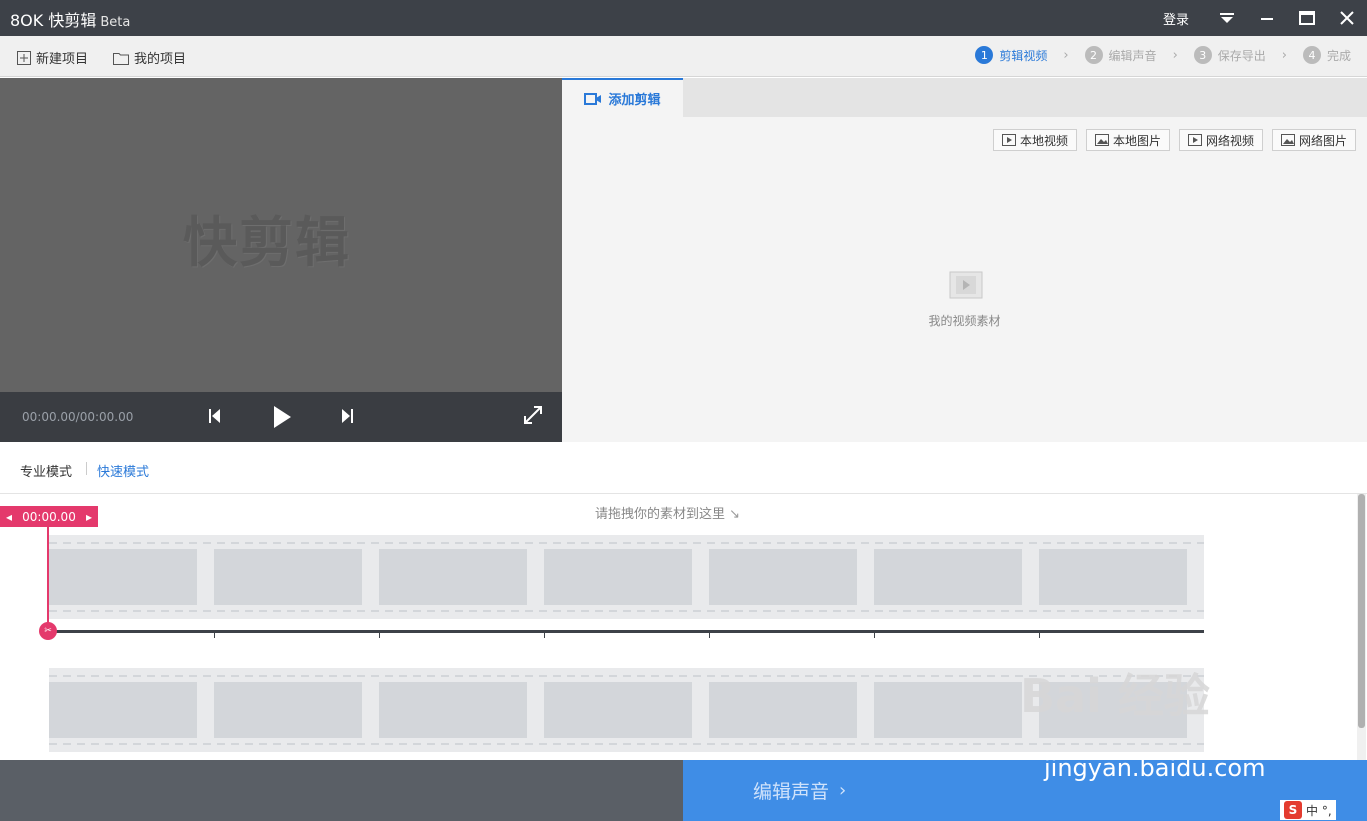 The width and height of the screenshot is (1367, 821). What do you see at coordinates (683, 18) in the screenshot?
I see `title-bar: 8OK 快剪辑 Beta 登录` at bounding box center [683, 18].